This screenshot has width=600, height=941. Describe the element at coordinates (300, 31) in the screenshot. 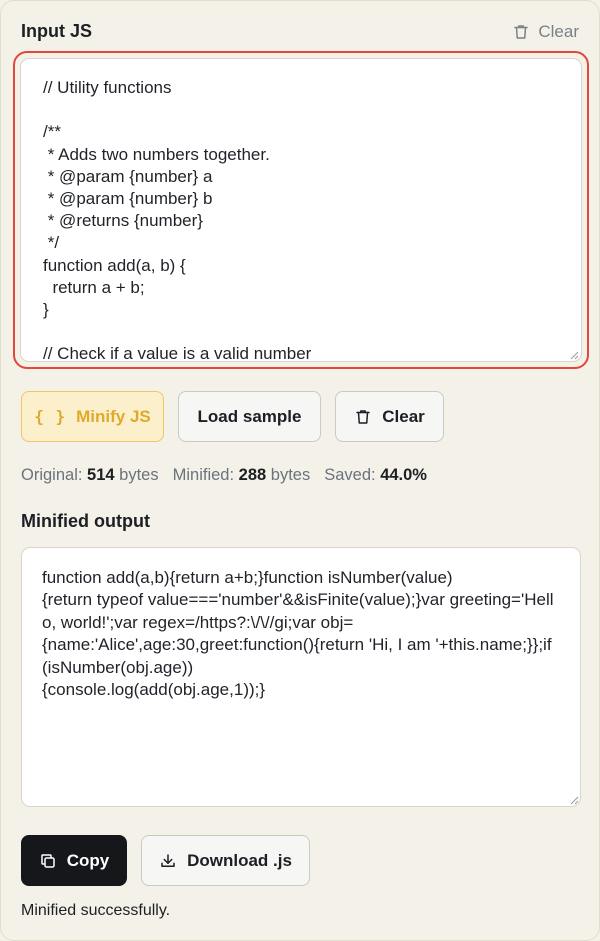

I see `input-header: Input JS Clear` at that location.